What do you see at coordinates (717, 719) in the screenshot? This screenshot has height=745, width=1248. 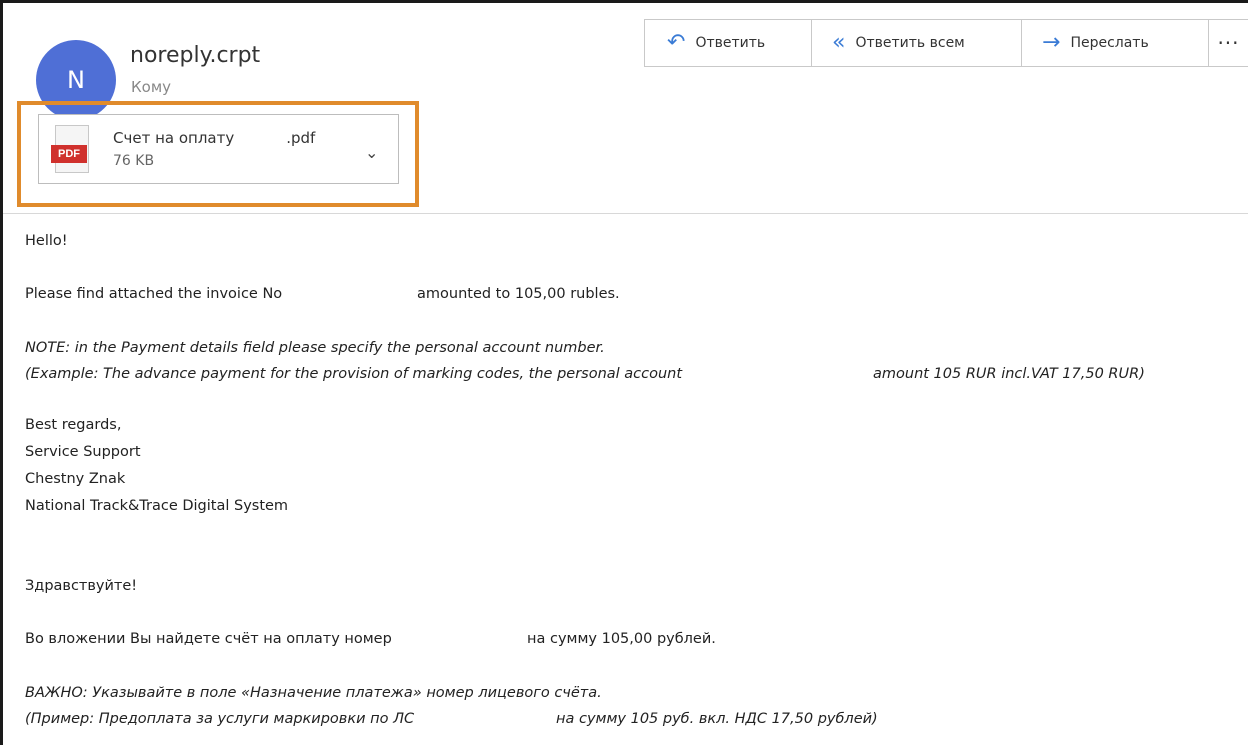 I see `example-amount-ru: на сумму 105 руб. вкл. НДС 17,50 рублей)` at bounding box center [717, 719].